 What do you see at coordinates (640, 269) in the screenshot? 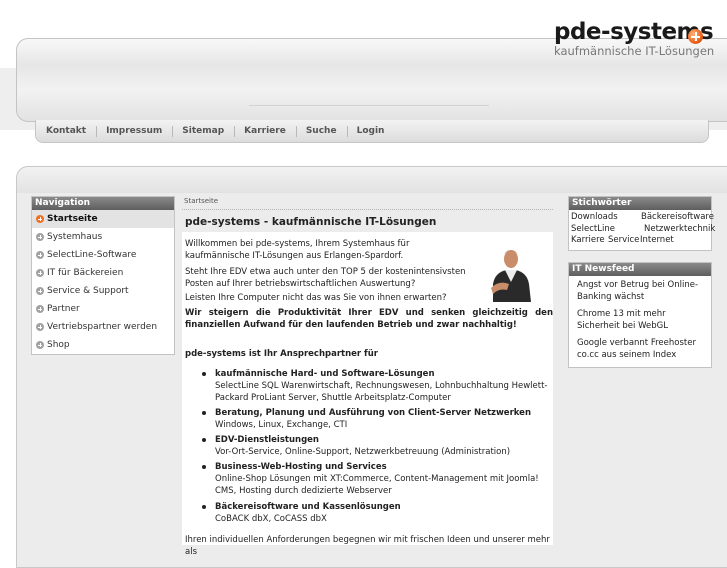
I see `newsfeed-title: IT Newsfeed` at bounding box center [640, 269].